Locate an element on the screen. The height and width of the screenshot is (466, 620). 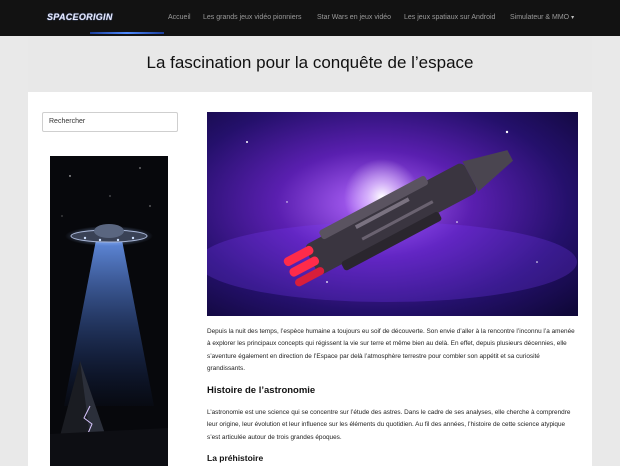
search-input: Rechercher is located at coordinates (110, 122).